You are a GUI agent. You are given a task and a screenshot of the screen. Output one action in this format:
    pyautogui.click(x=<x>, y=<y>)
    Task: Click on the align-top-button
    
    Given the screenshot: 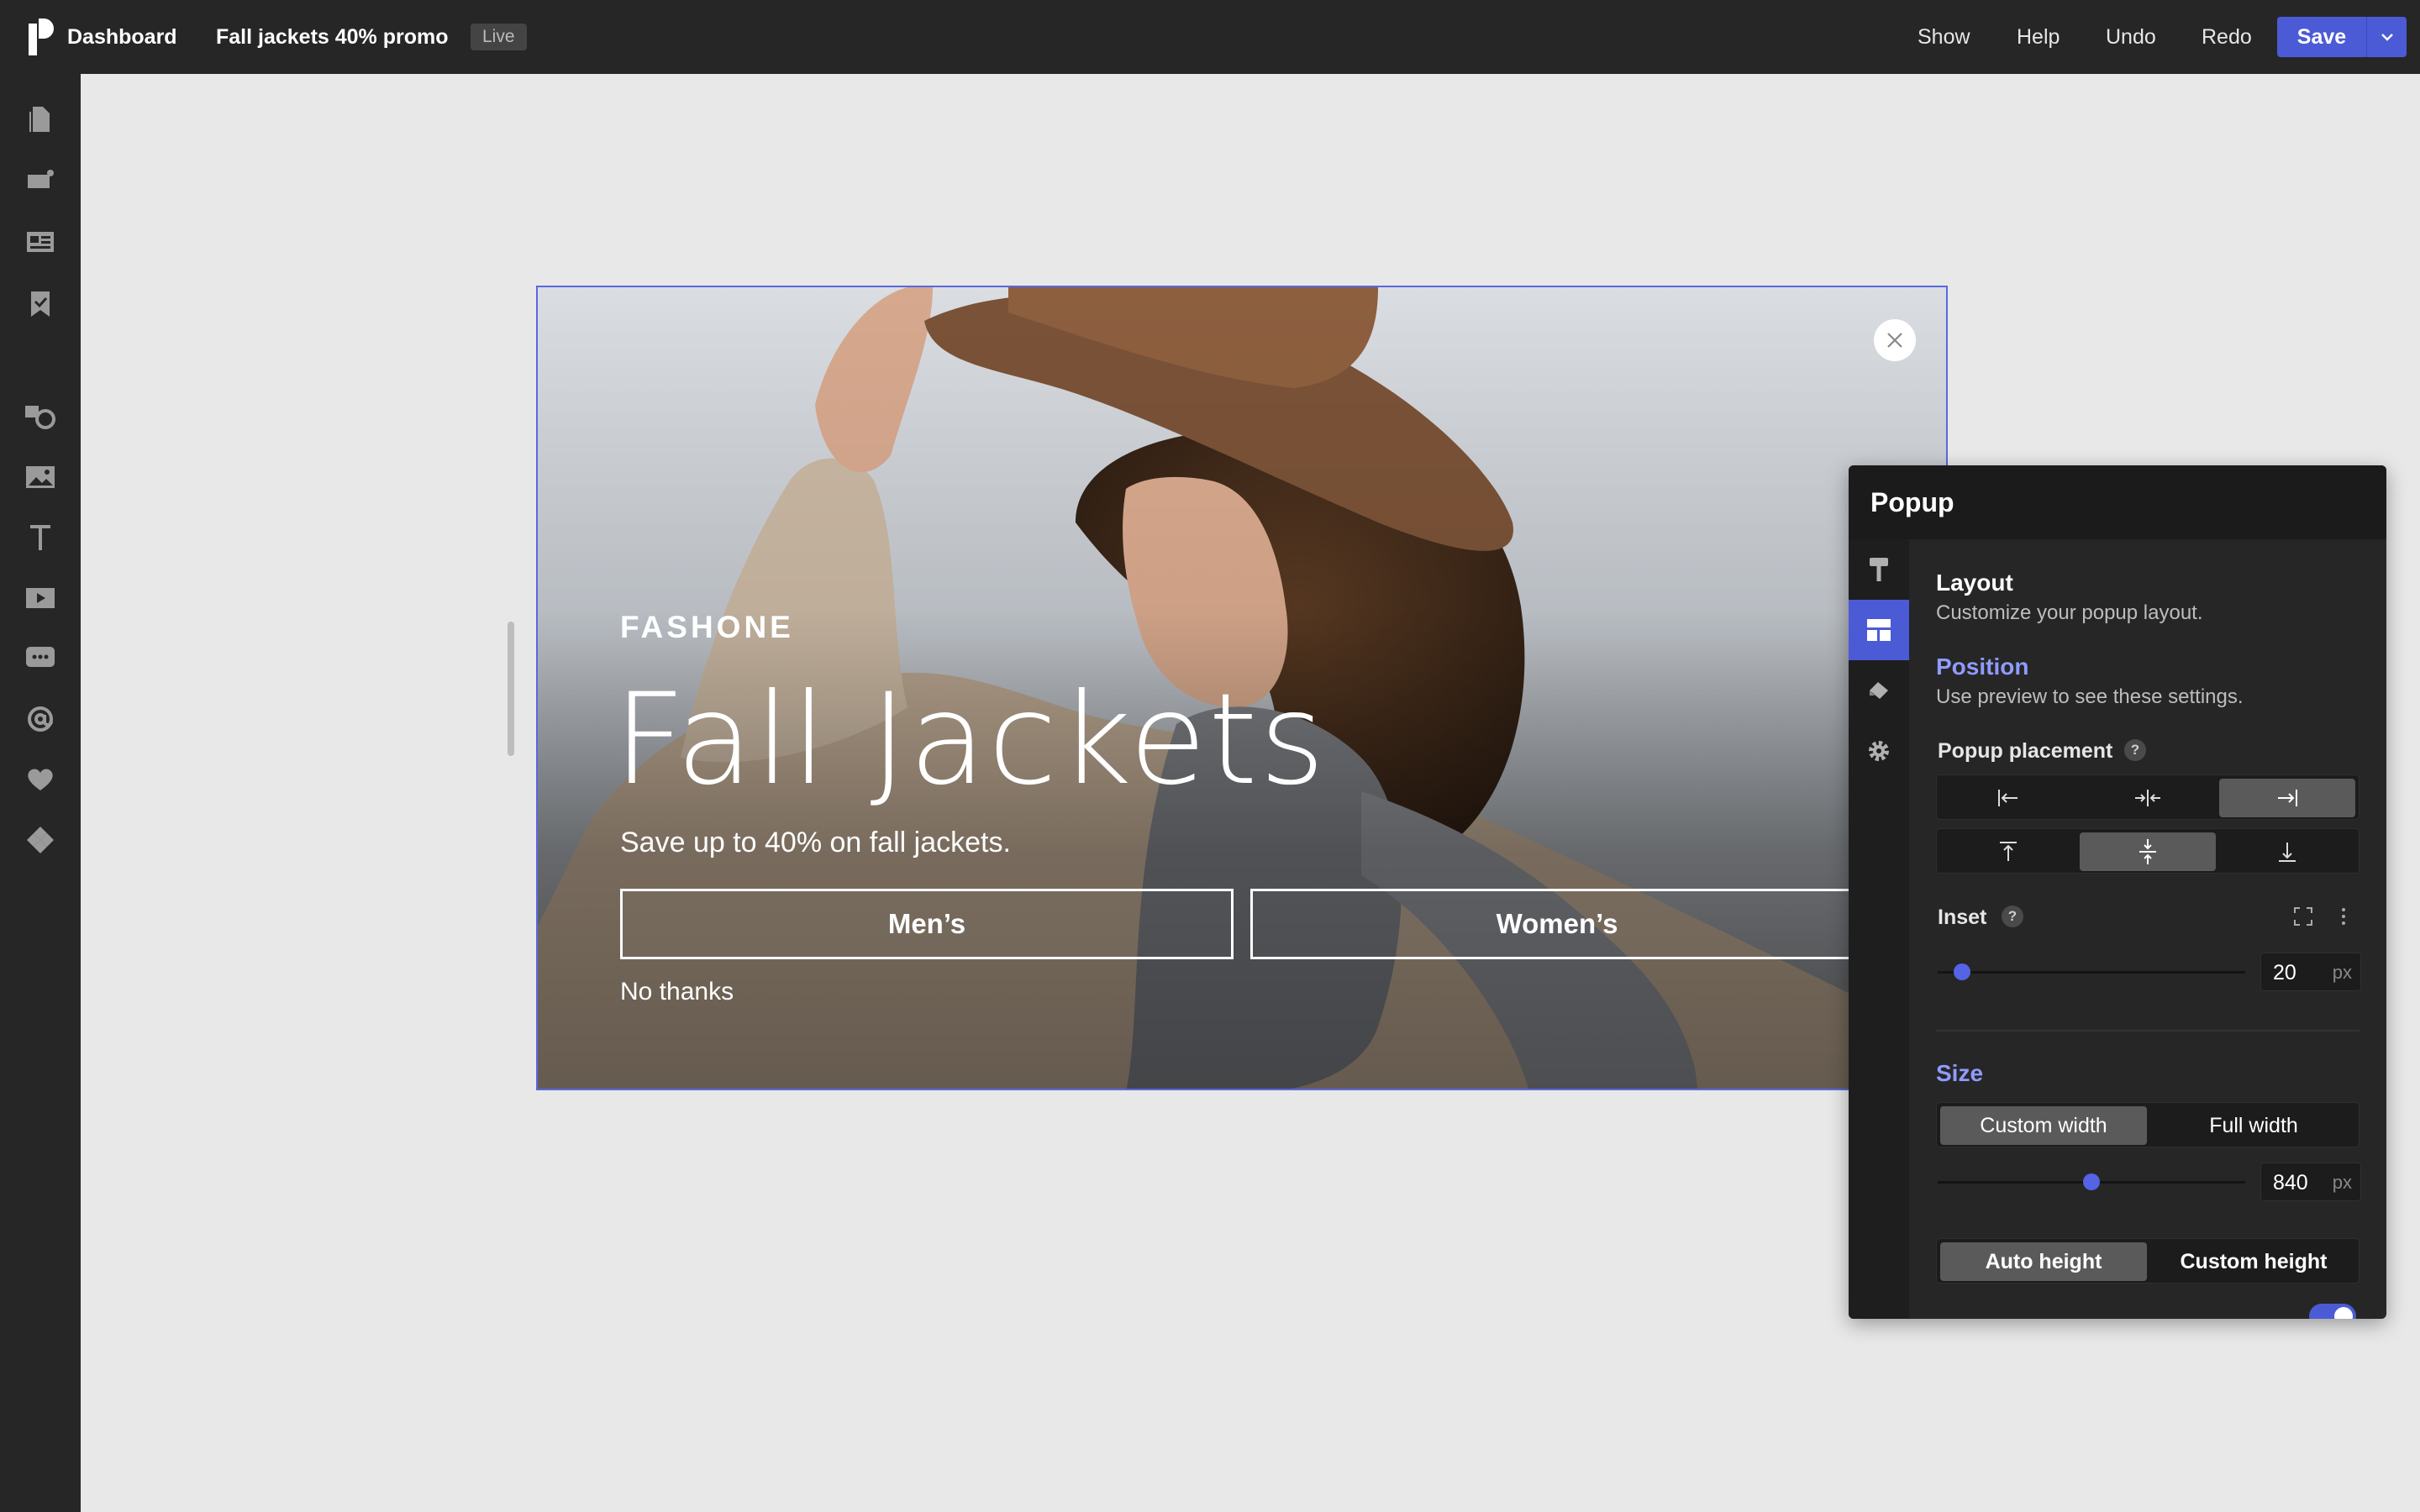 What is the action you would take?
    pyautogui.click(x=2008, y=851)
    